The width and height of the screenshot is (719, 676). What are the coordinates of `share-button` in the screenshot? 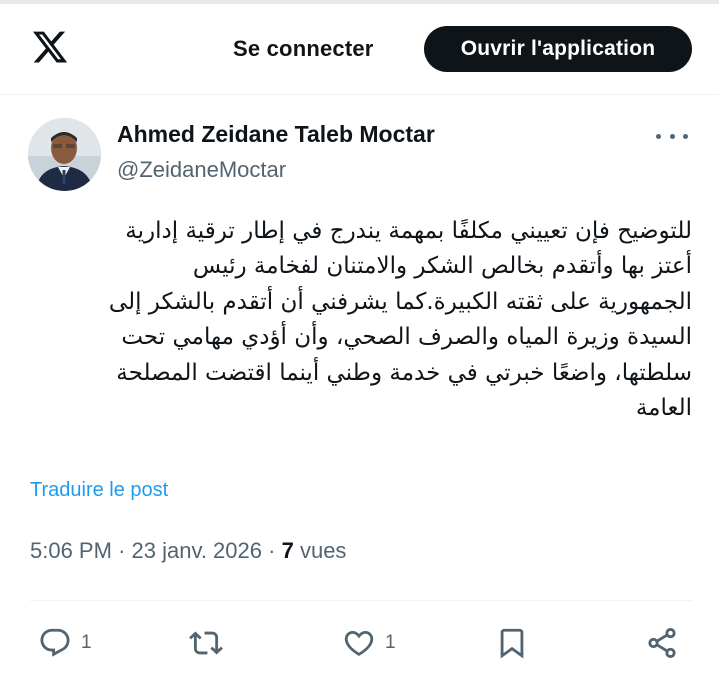 It's located at (662, 643).